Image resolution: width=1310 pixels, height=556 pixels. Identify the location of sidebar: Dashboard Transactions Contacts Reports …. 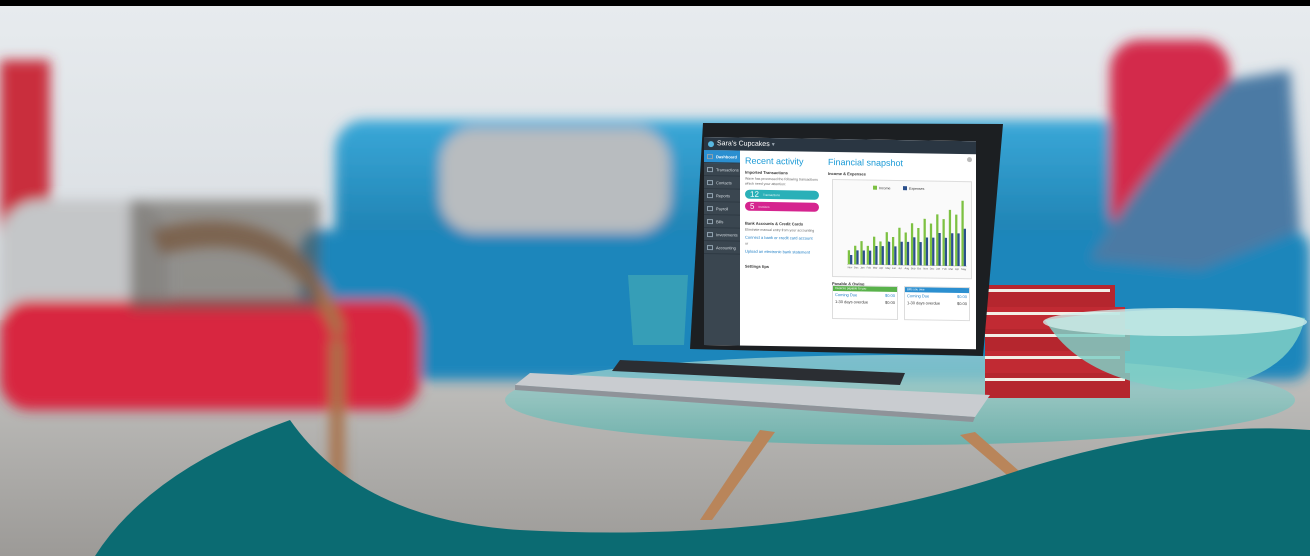
(722, 248).